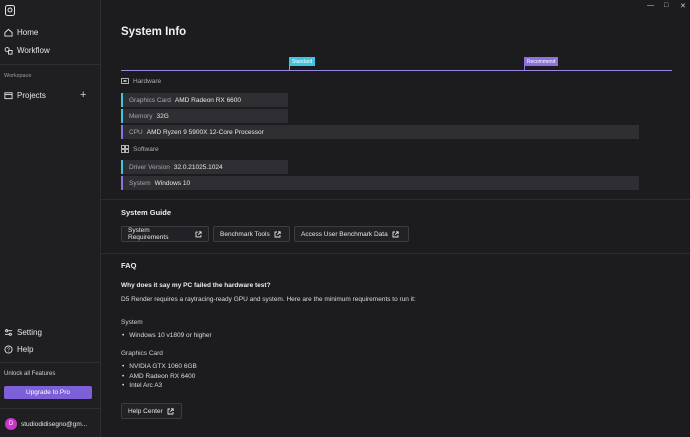  I want to click on upgrade-button: Upgrade to Pro, so click(48, 392).